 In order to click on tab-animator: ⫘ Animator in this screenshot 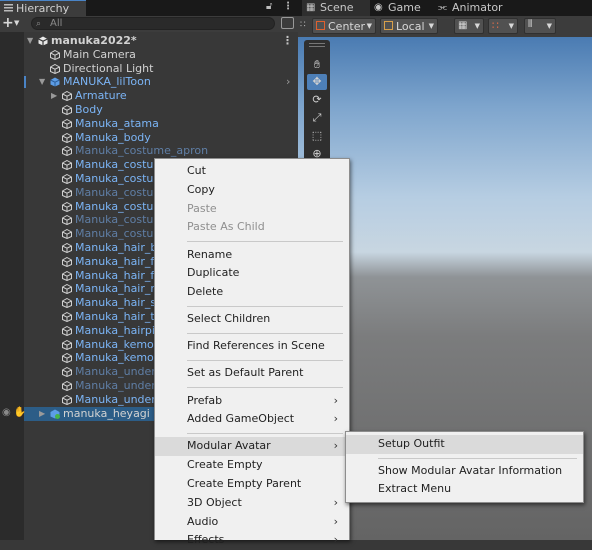, I will do `click(474, 8)`.